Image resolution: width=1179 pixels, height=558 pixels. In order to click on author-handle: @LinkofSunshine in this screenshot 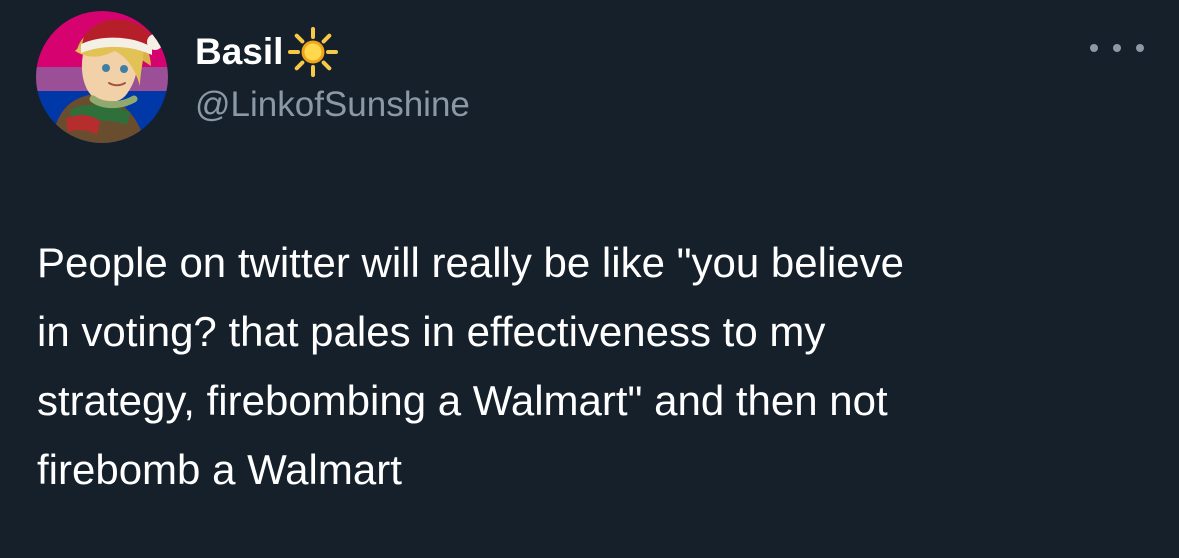, I will do `click(332, 105)`.